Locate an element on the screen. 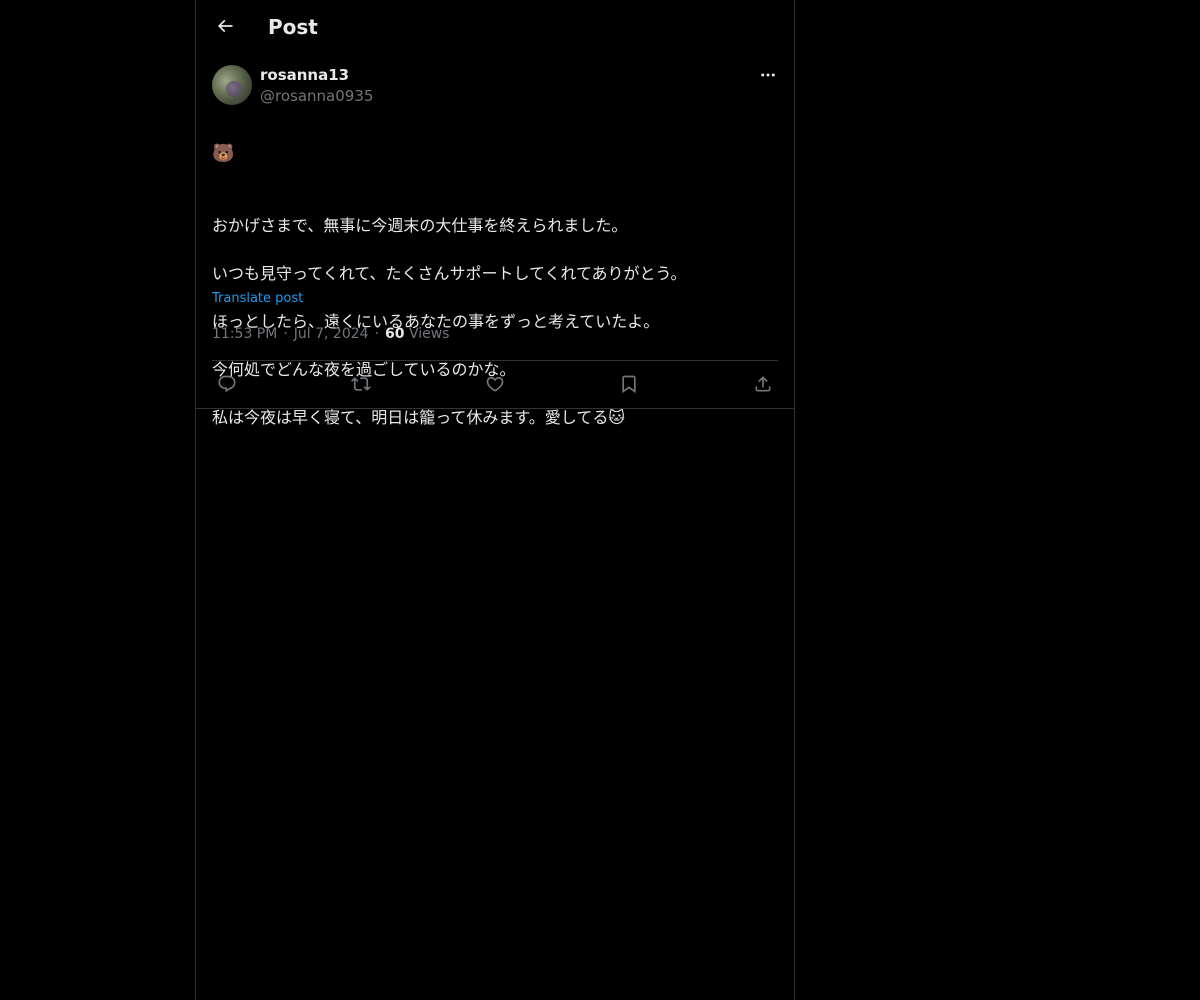 The image size is (1200, 1000). heart-icon is located at coordinates (495, 384).